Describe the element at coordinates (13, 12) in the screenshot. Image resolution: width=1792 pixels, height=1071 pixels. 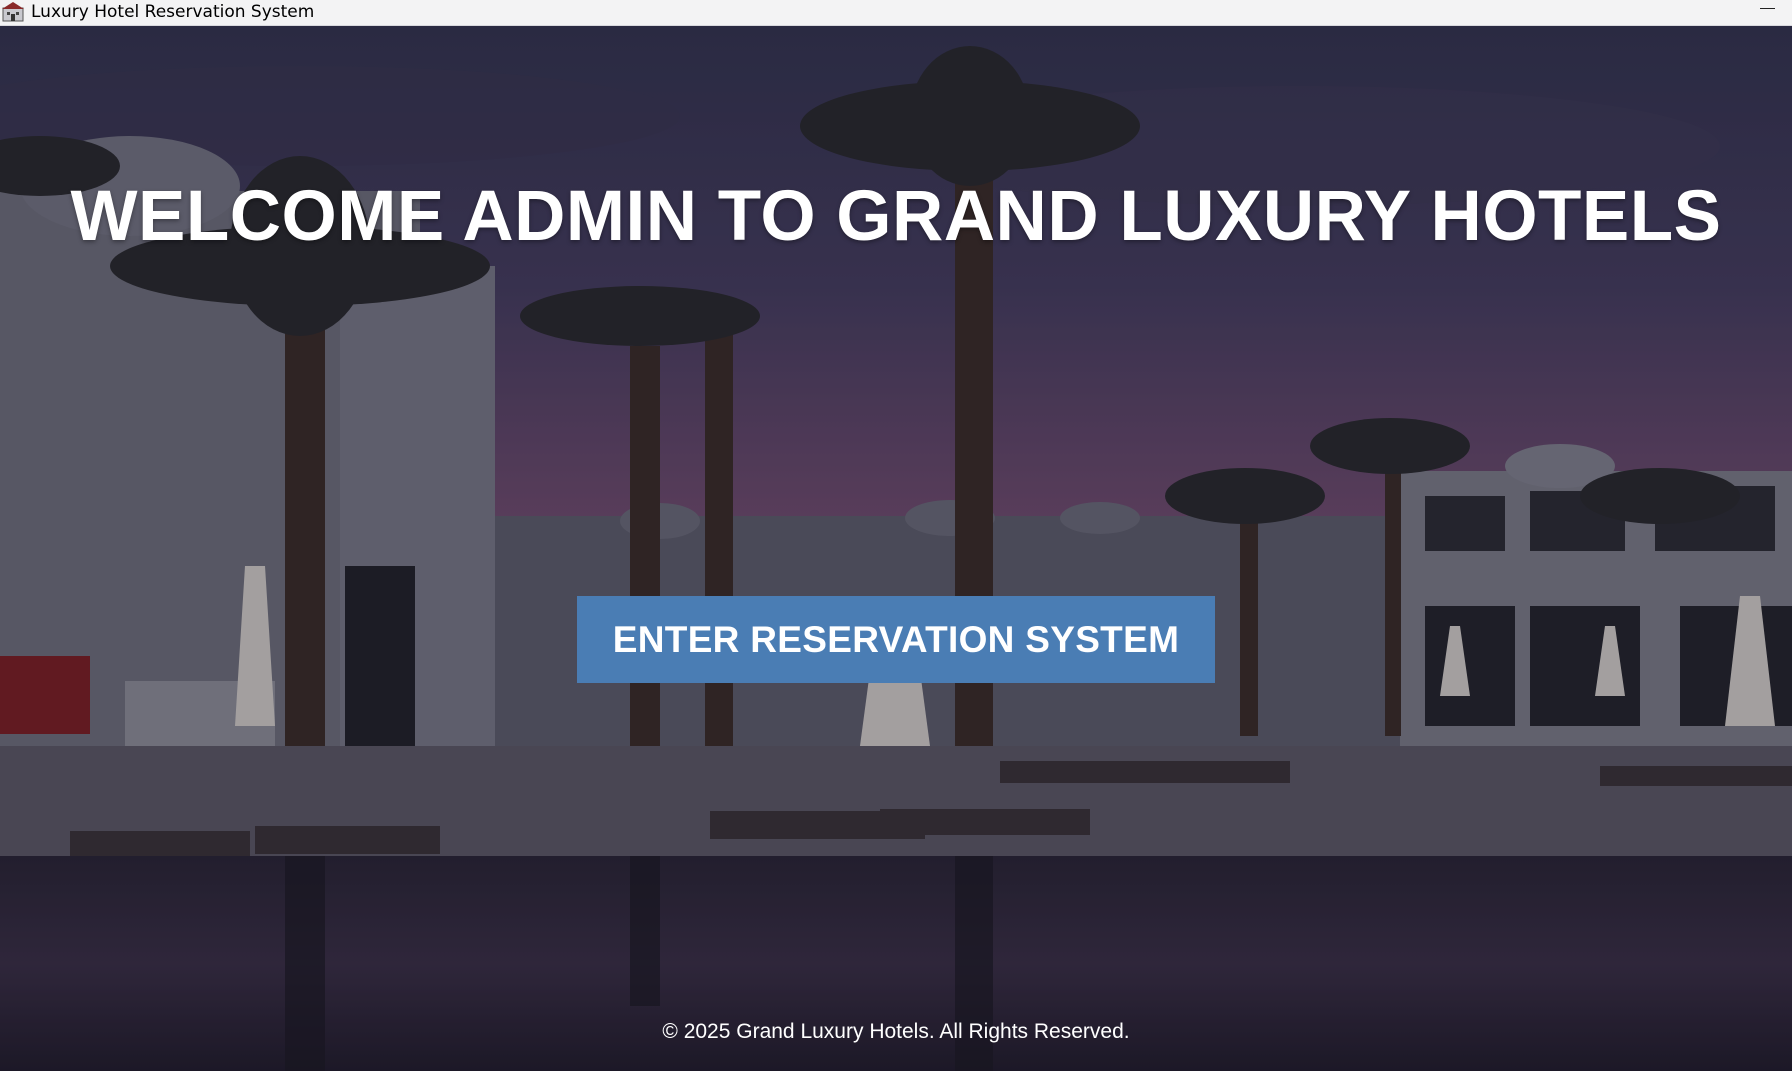
I see `hotel-app-icon` at that location.